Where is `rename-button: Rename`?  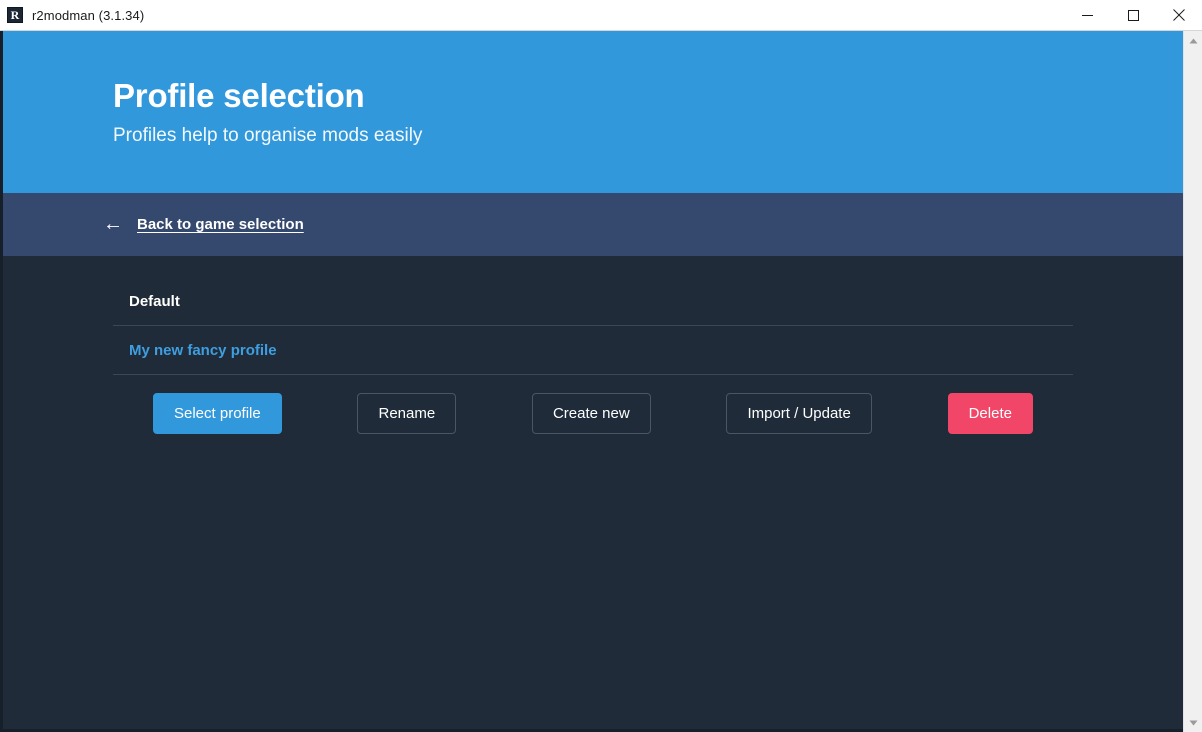 rename-button: Rename is located at coordinates (407, 413).